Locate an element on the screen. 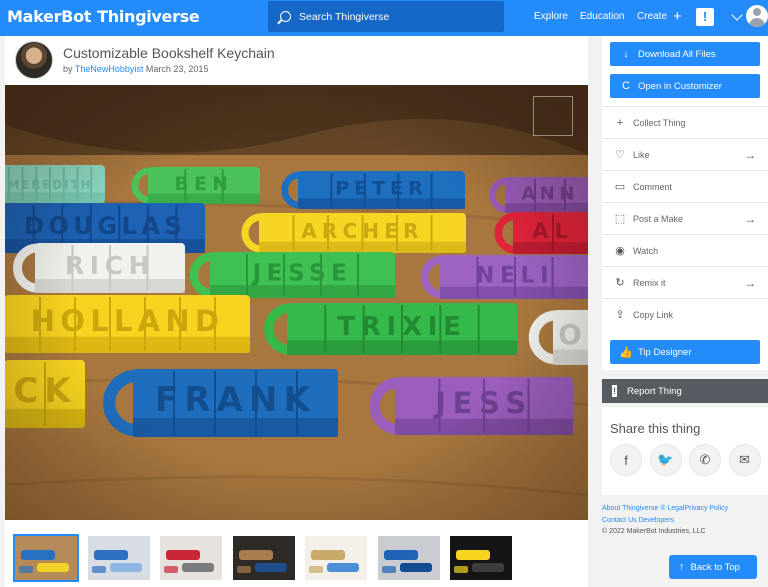  comment-icon: ▭ is located at coordinates (620, 187).